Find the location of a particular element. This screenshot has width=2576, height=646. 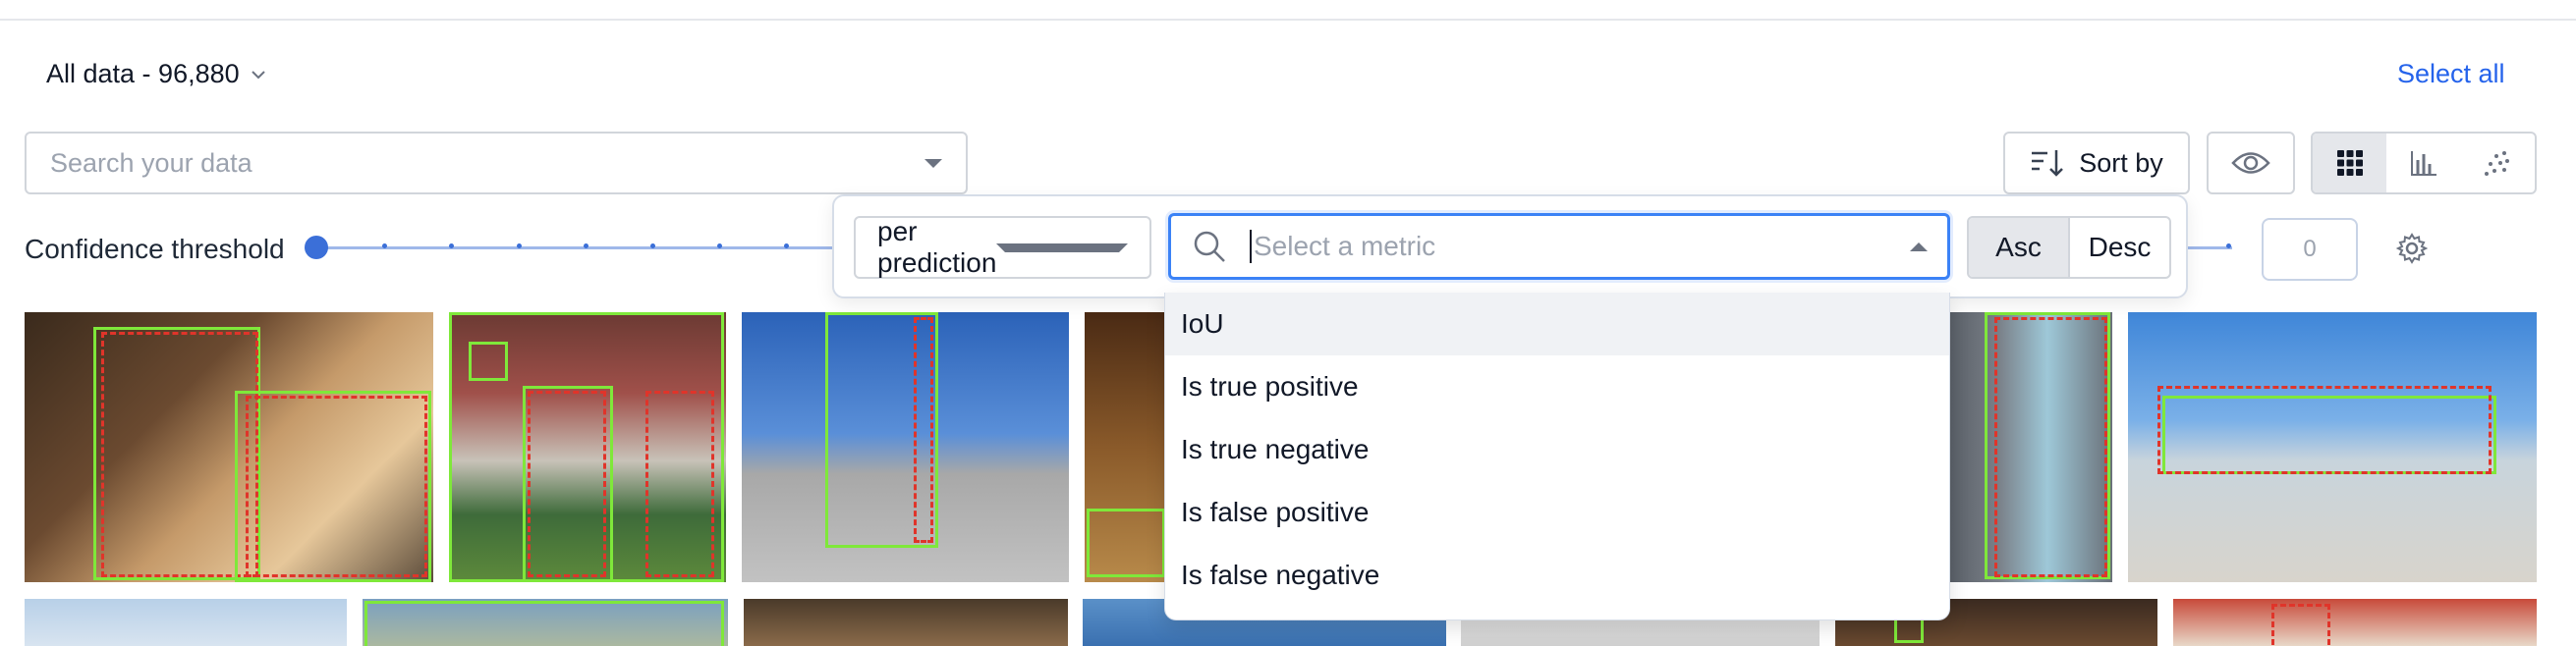

sort-scope-value: per prediction is located at coordinates (937, 247).